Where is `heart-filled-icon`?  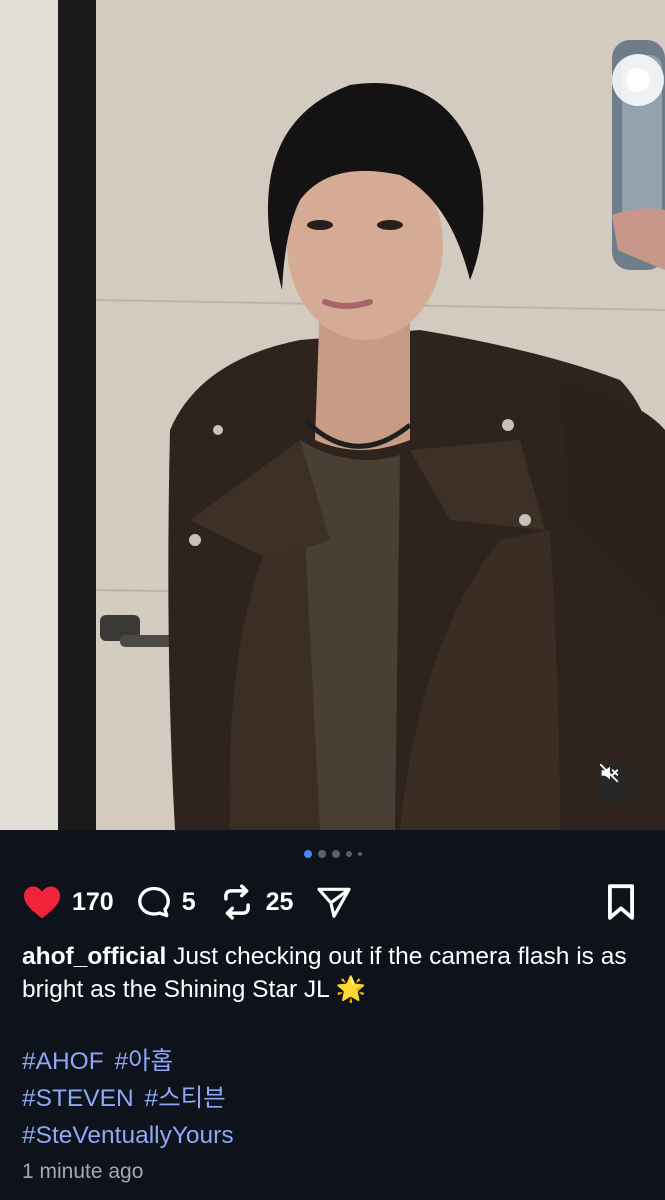
heart-filled-icon is located at coordinates (42, 902).